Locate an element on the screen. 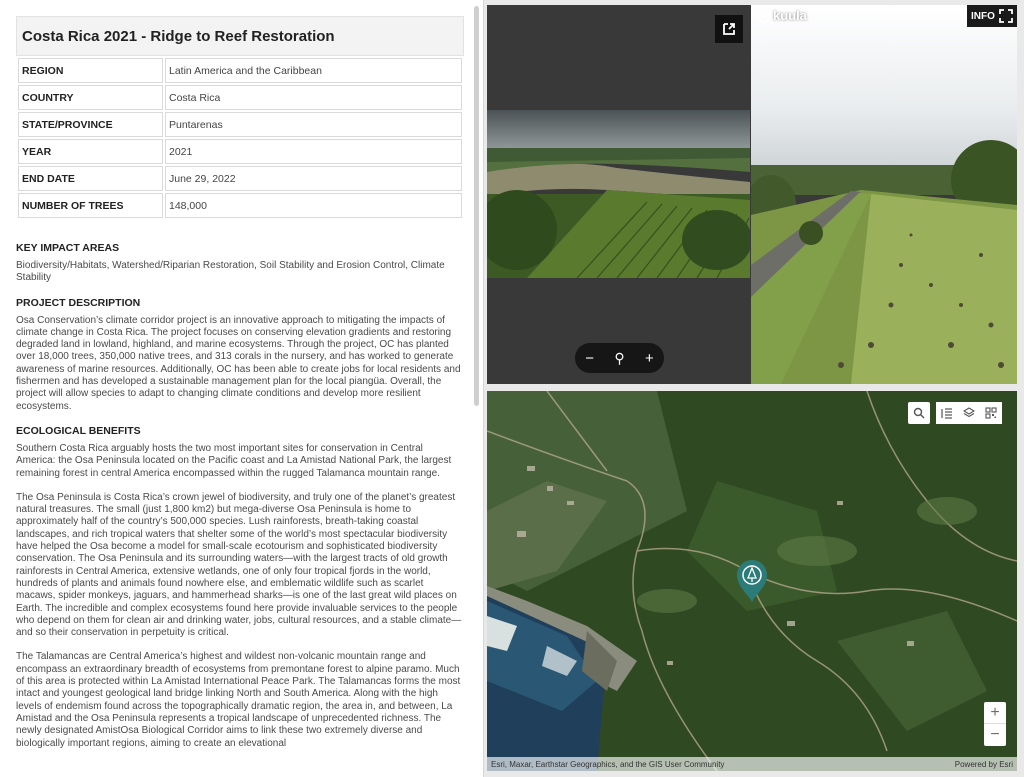 Image resolution: width=1024 pixels, height=777 pixels. table-row: COUNTRY Costa Rica is located at coordinates (240, 97).